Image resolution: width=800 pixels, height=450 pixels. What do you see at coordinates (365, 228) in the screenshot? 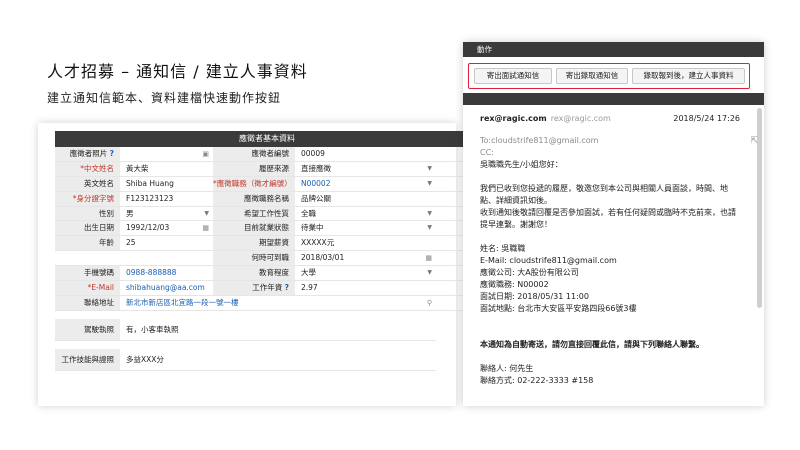
I see `field-value-employment-status: 待業中 ▼` at bounding box center [365, 228].